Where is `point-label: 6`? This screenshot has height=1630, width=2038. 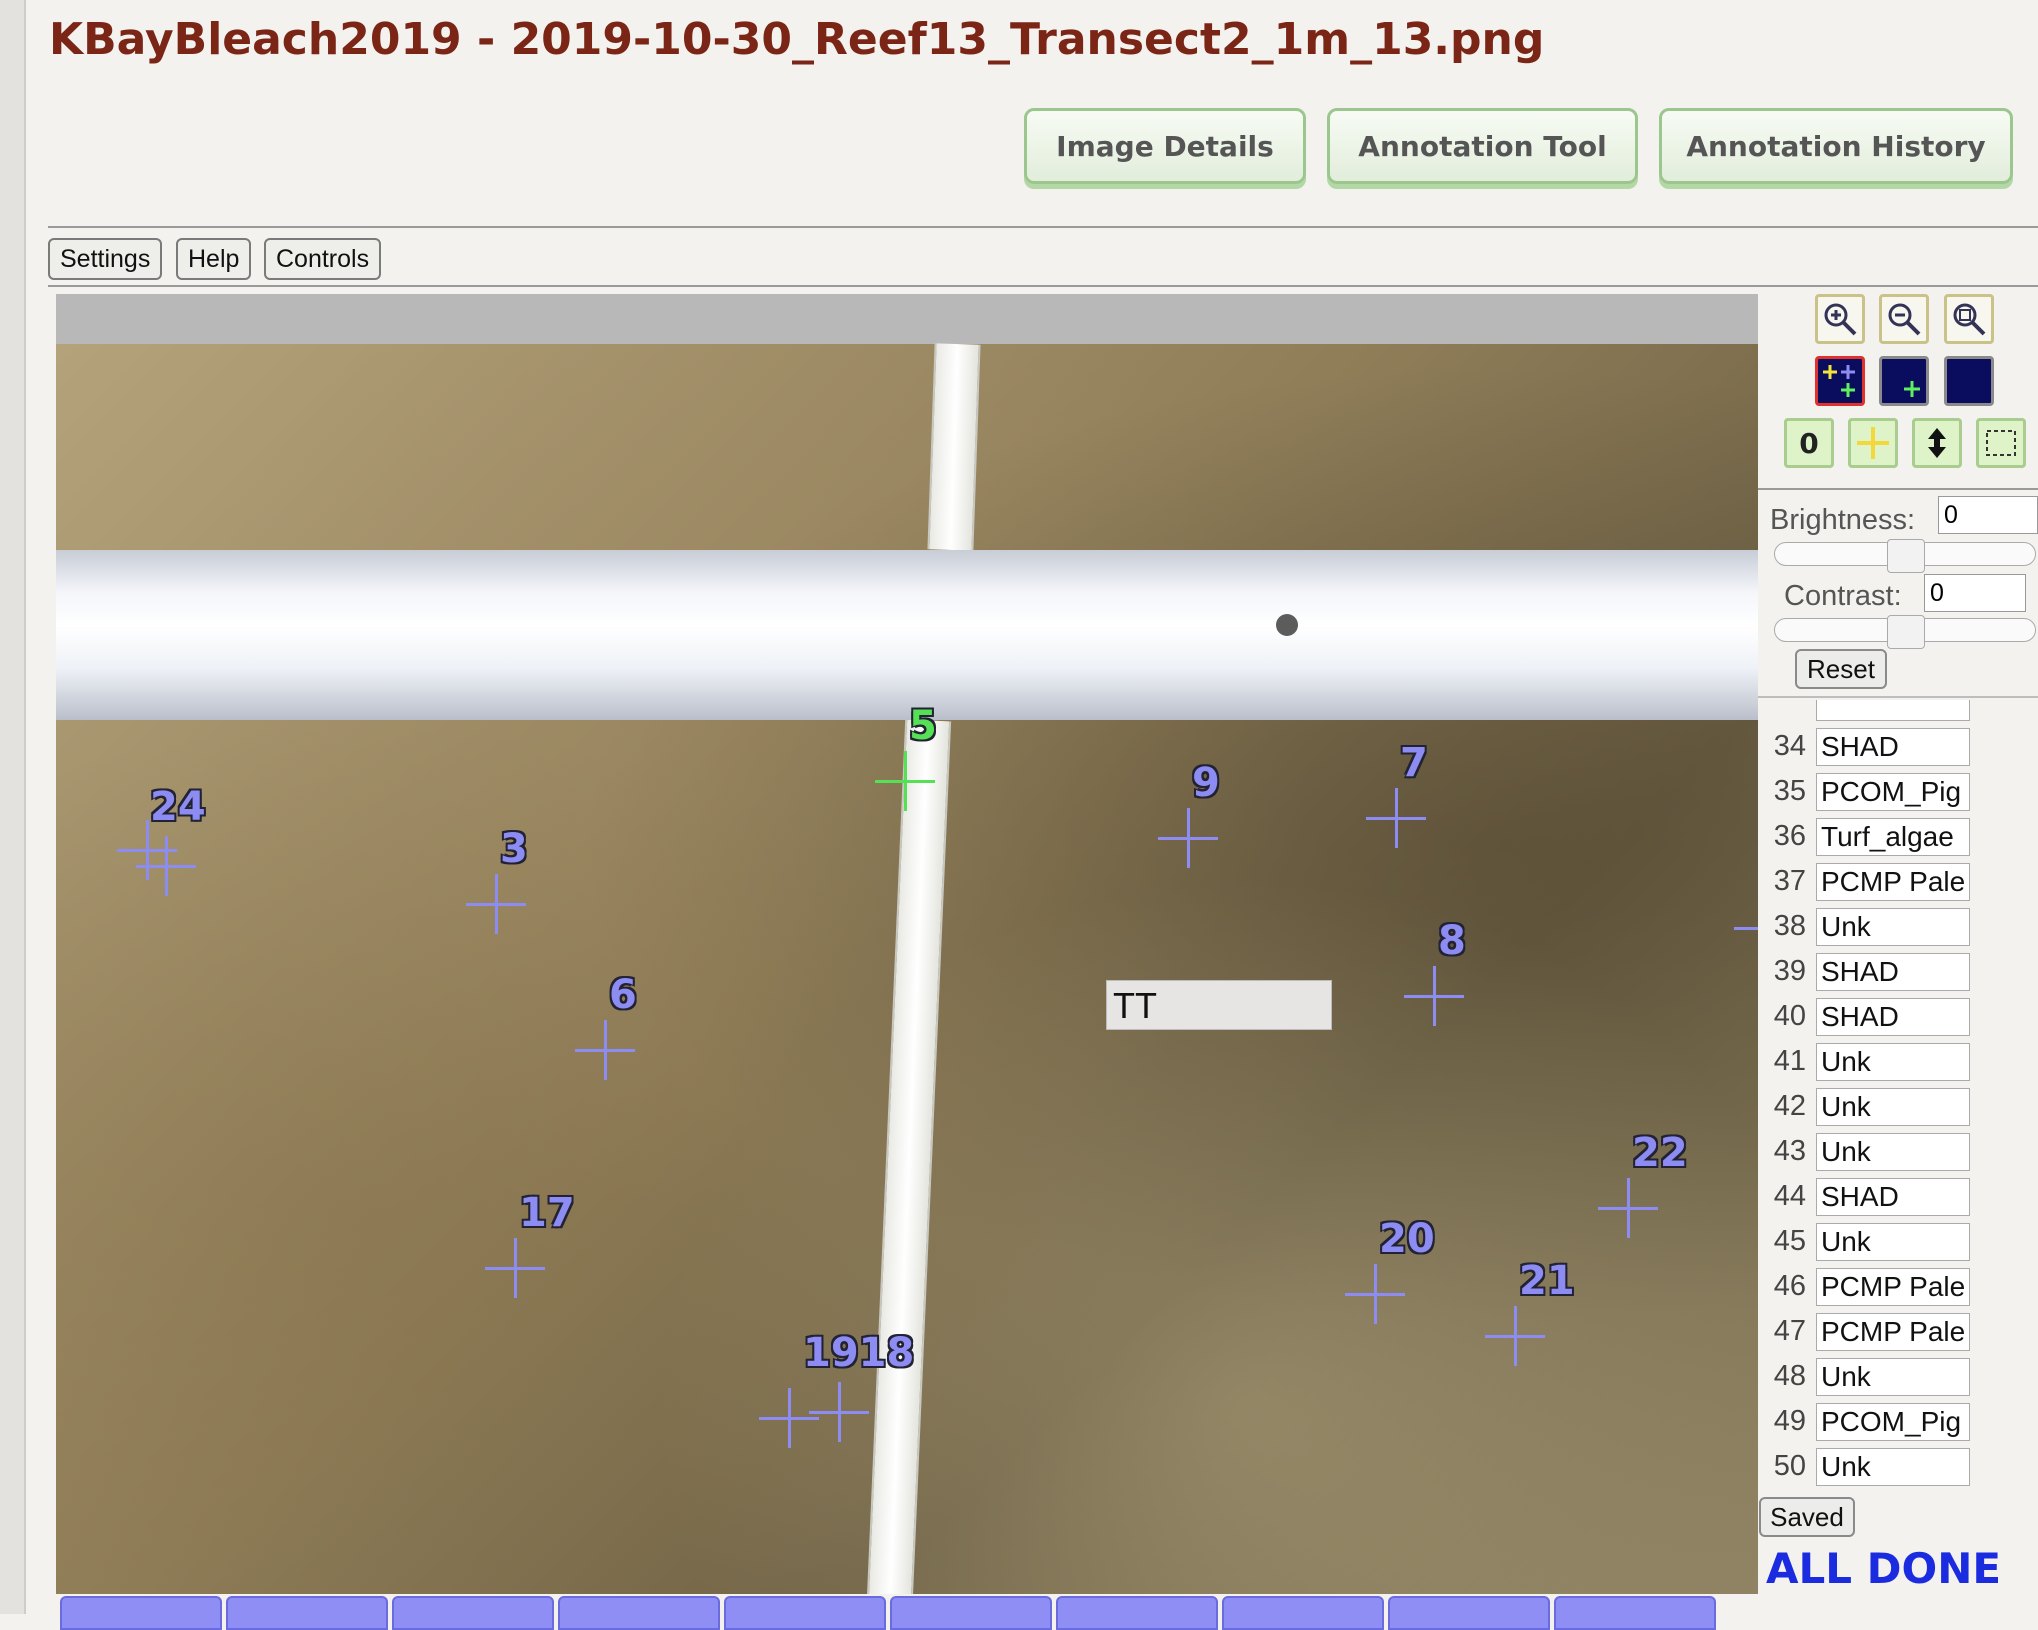 point-label: 6 is located at coordinates (623, 995).